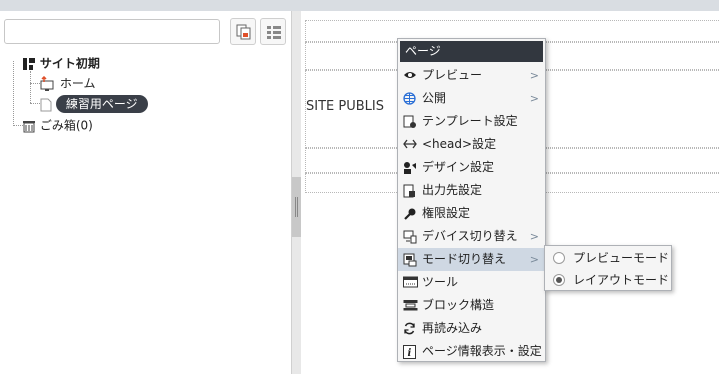  I want to click on menu-item-design-settings: デザイン設定, so click(471, 167).